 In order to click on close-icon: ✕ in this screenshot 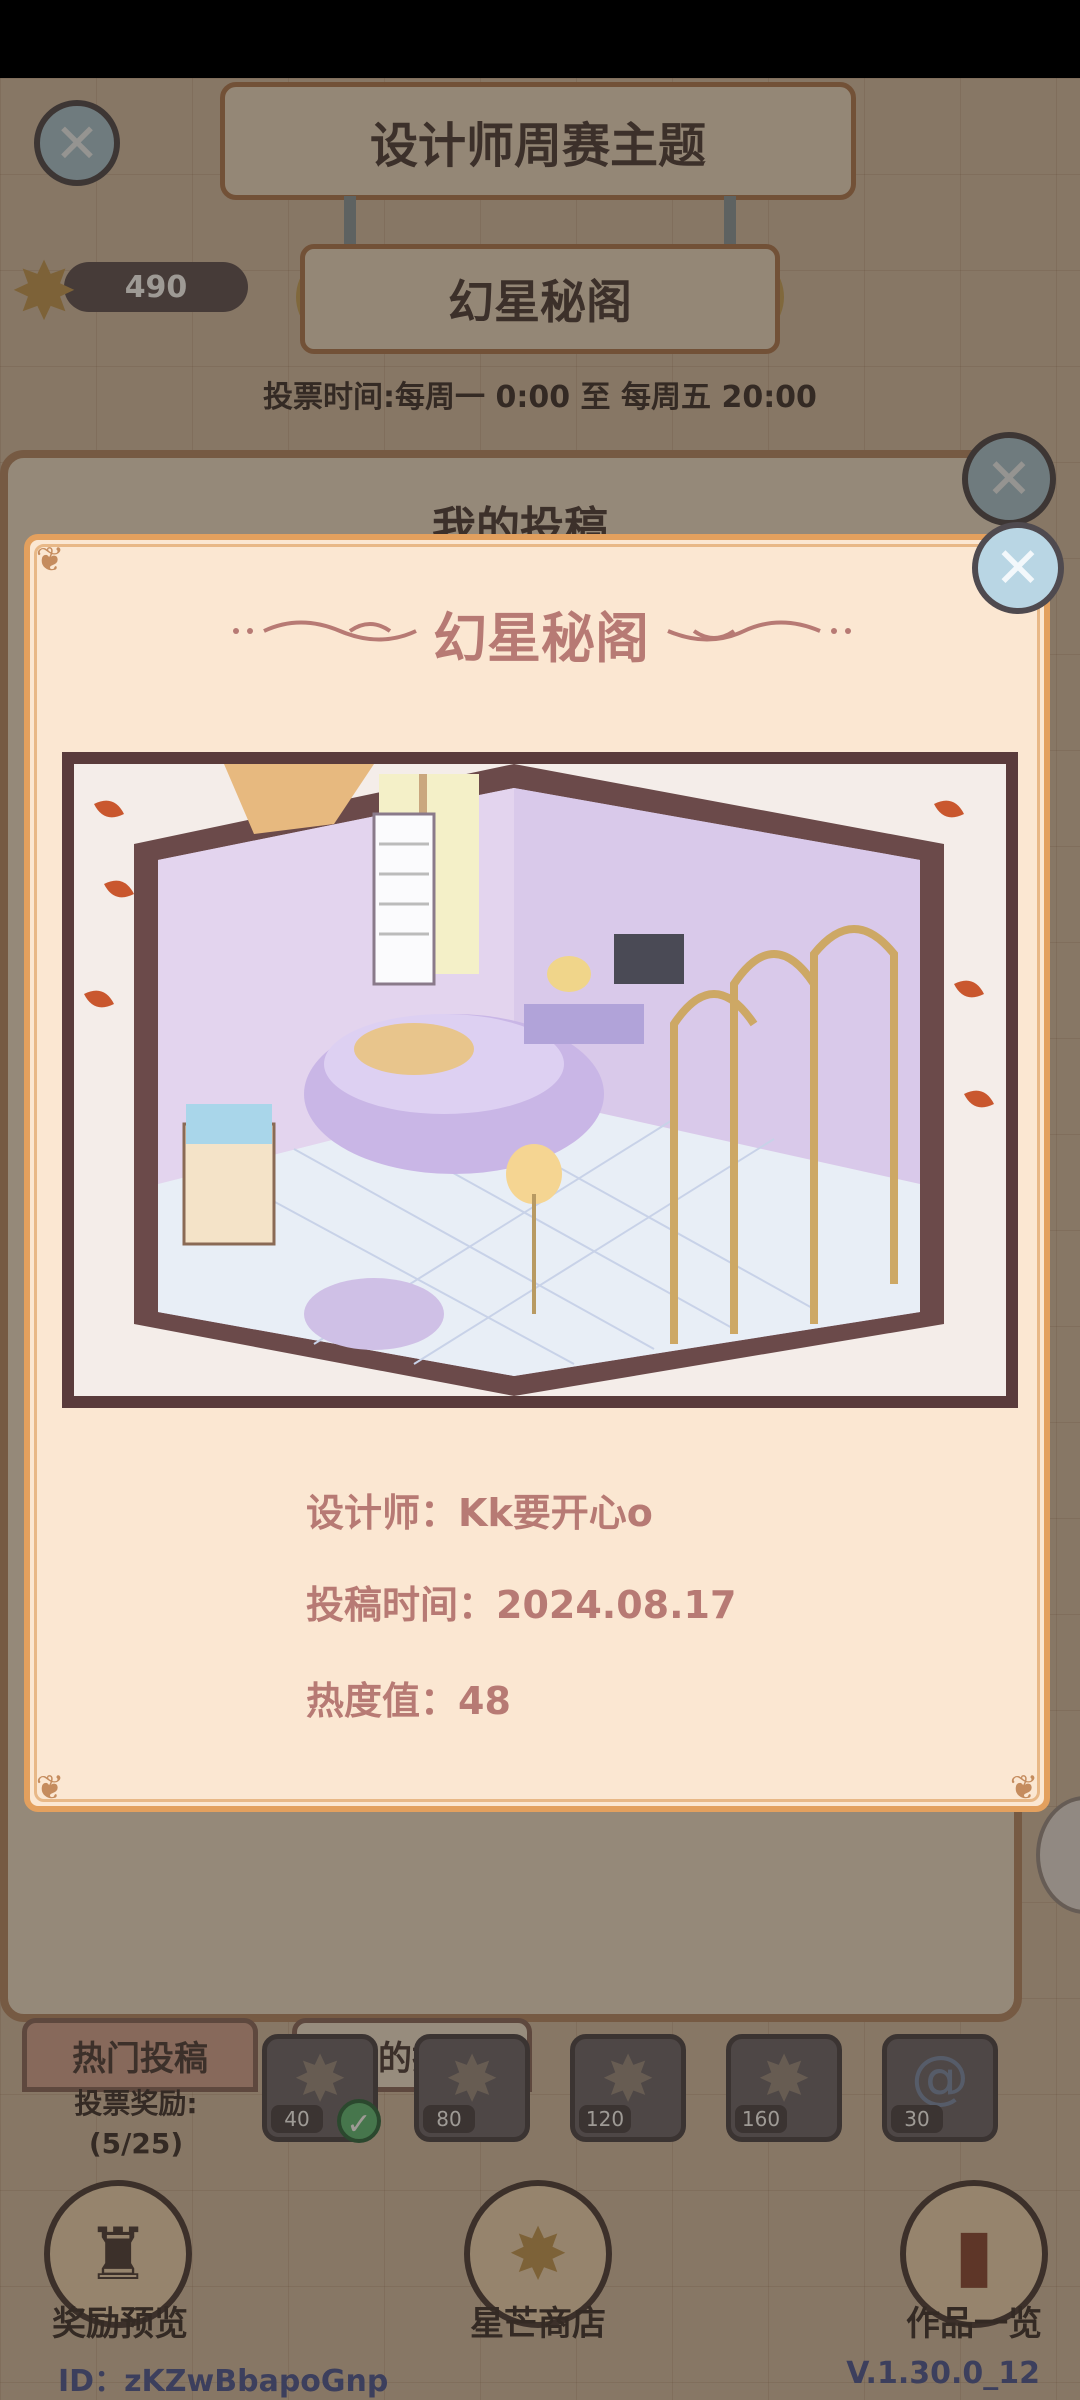, I will do `click(1018, 568)`.